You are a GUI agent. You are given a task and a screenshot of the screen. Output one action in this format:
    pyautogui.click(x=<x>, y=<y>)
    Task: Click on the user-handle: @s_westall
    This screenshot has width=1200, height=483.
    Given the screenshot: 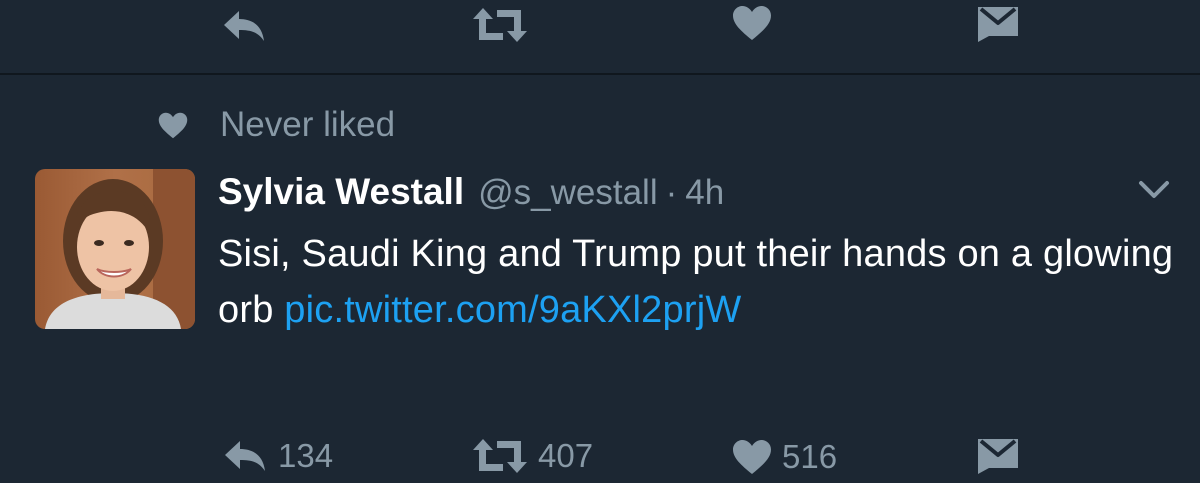 What is the action you would take?
    pyautogui.click(x=567, y=193)
    